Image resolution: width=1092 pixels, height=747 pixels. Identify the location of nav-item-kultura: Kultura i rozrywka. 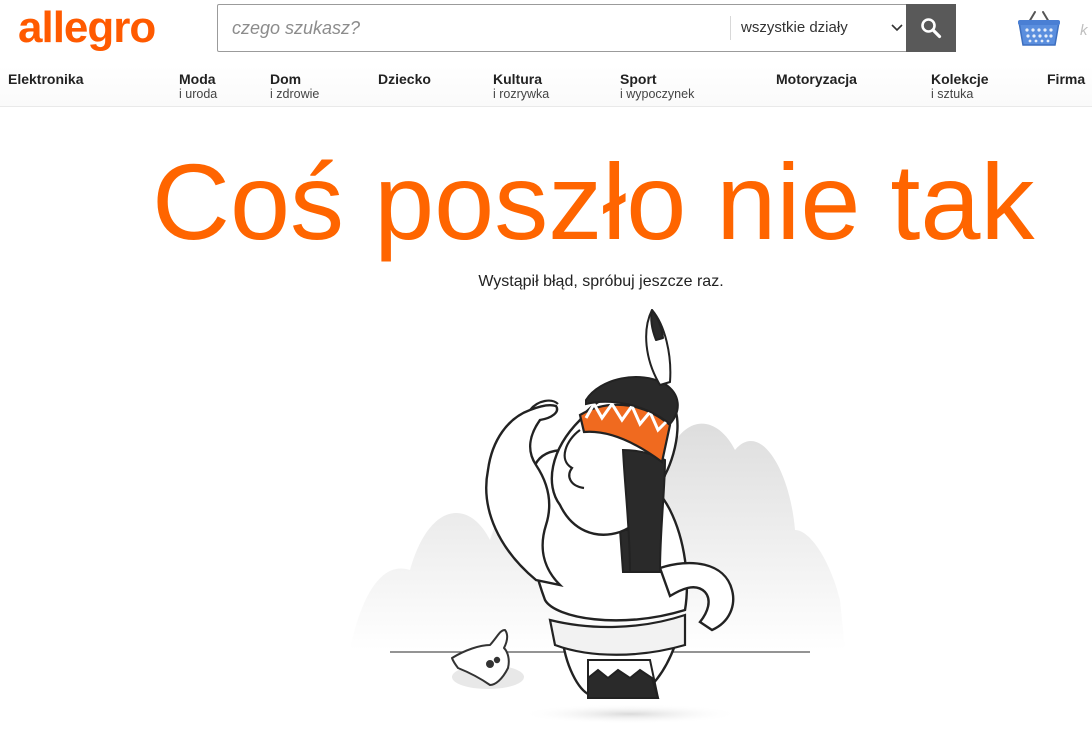
(521, 86).